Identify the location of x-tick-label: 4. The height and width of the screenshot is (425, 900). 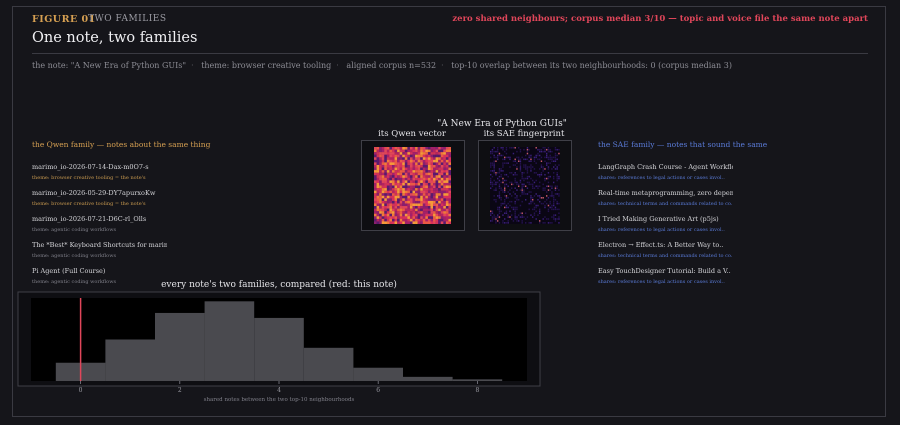
(279, 390).